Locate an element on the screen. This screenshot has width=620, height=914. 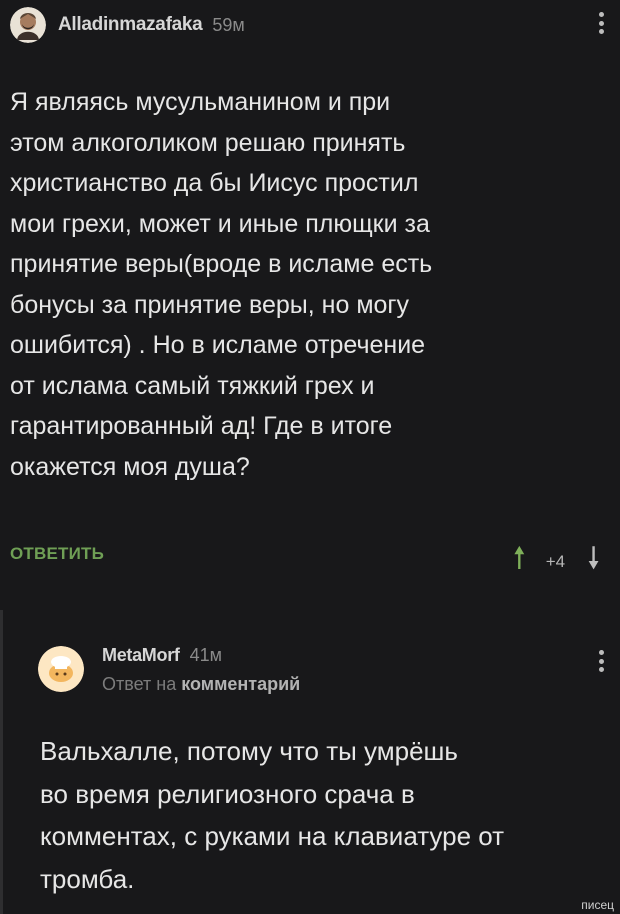
comment-header: MetaMorf 41м is located at coordinates (130, 666).